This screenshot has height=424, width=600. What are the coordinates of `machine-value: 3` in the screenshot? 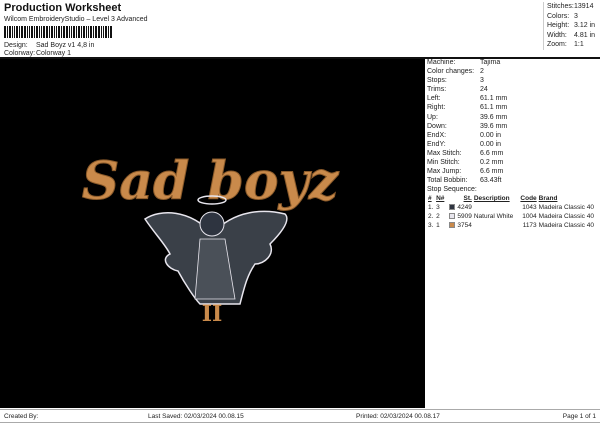 It's located at (482, 81).